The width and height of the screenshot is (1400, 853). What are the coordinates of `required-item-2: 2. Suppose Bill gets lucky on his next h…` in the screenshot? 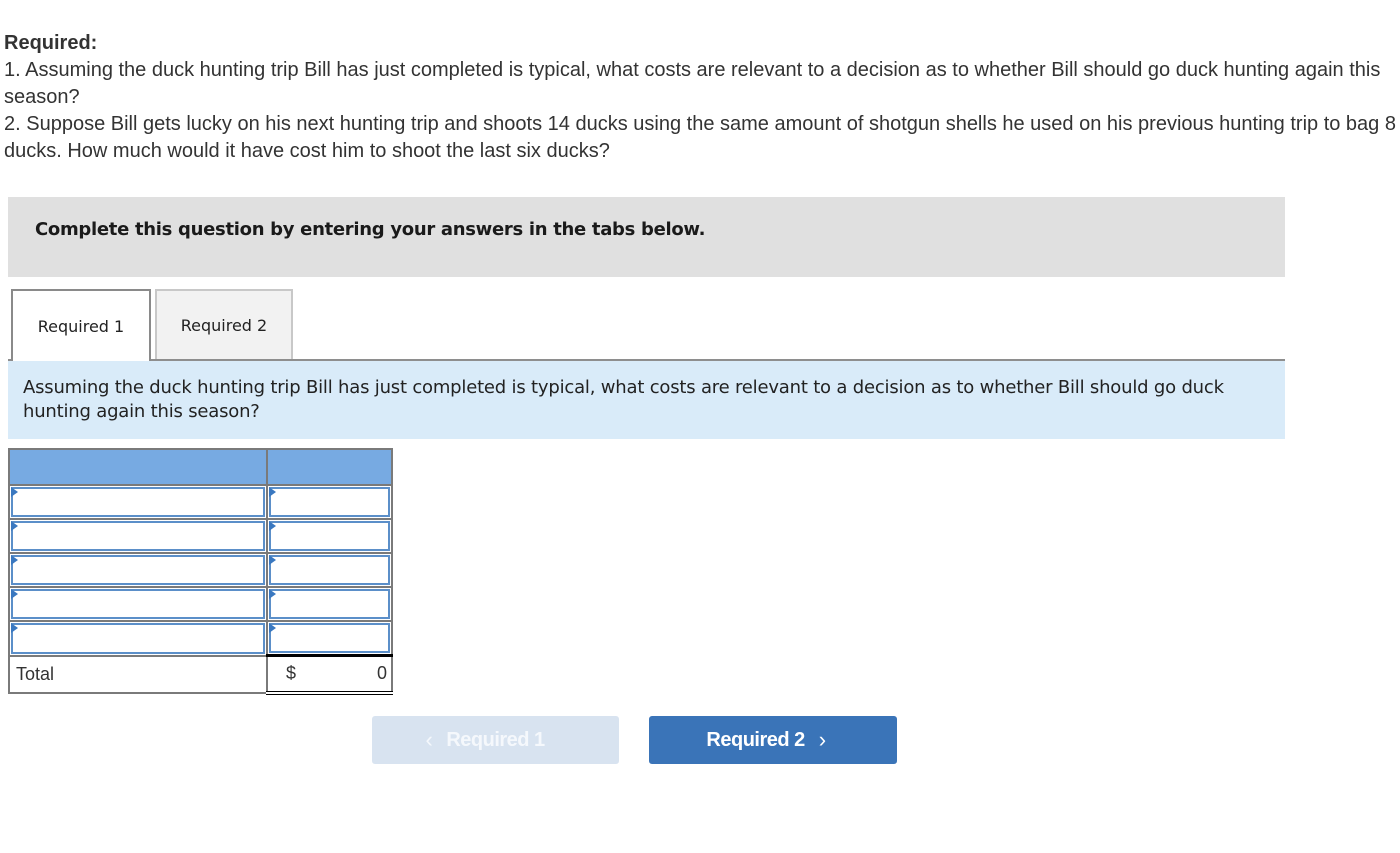 It's located at (700, 137).